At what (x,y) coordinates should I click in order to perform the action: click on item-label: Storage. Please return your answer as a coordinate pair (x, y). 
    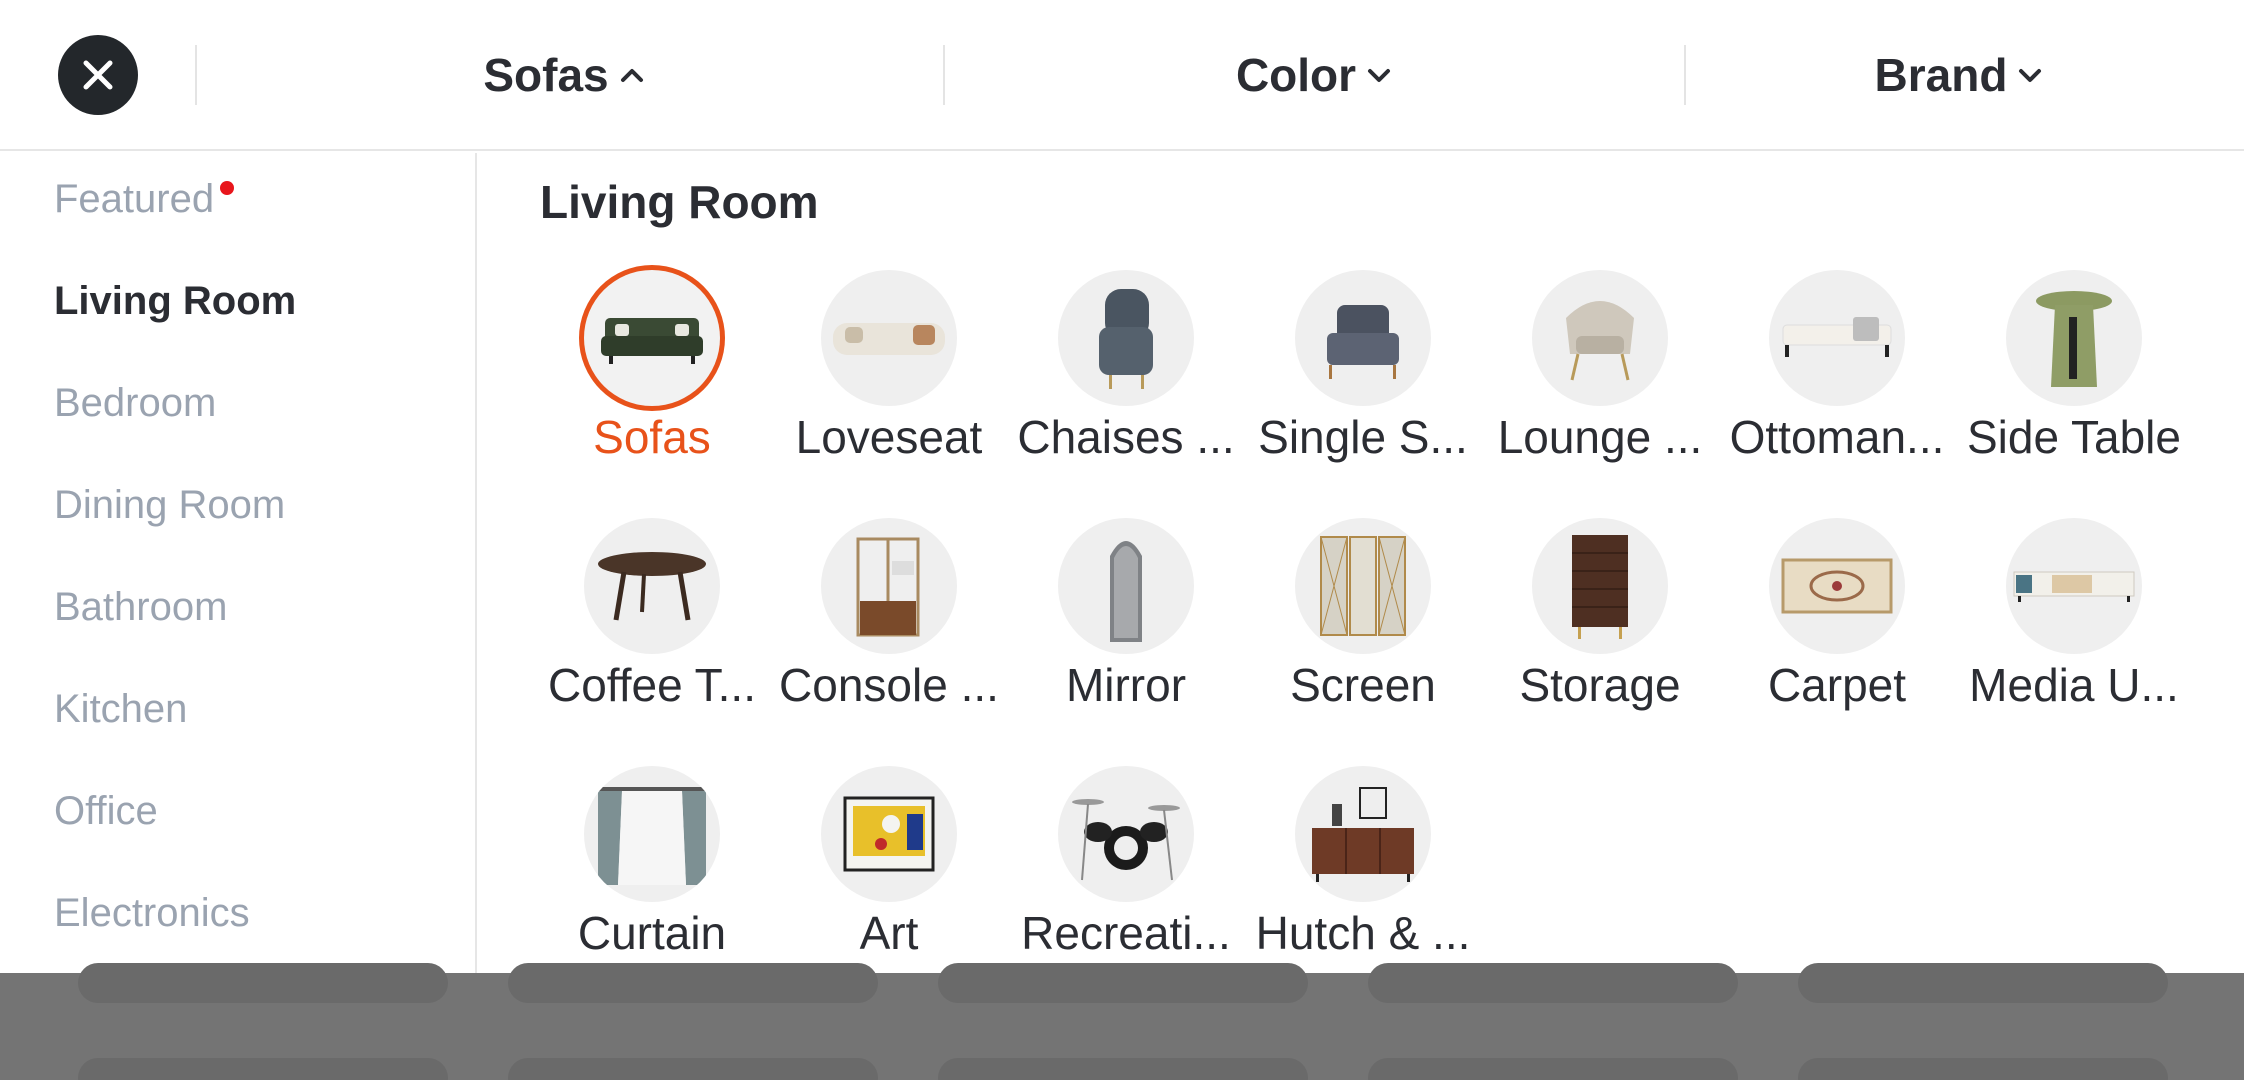
    Looking at the image, I should click on (1600, 685).